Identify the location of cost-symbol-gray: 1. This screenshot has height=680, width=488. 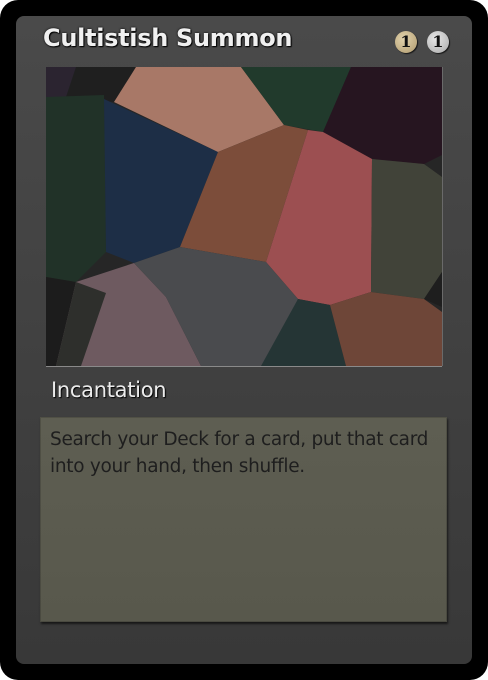
(438, 42).